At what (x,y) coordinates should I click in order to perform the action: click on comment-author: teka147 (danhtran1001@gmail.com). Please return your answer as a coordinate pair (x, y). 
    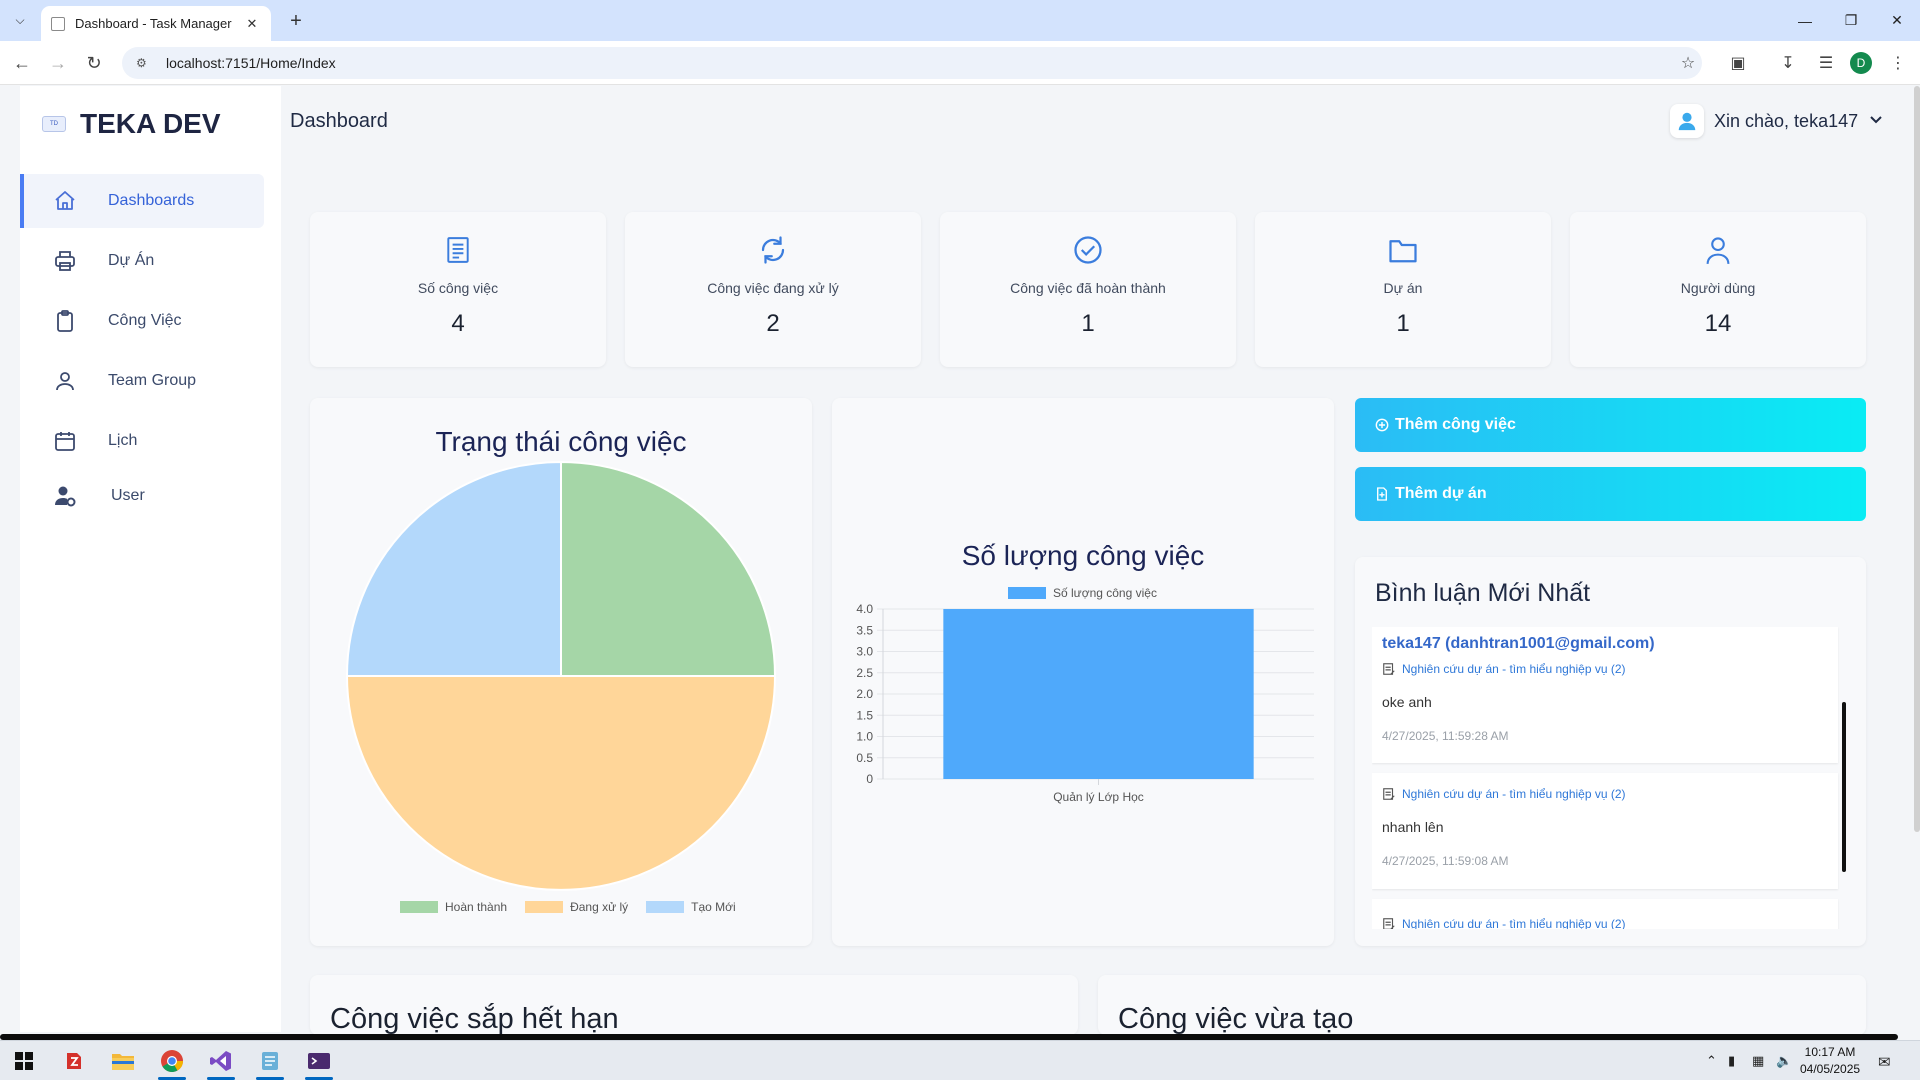
    Looking at the image, I should click on (1605, 640).